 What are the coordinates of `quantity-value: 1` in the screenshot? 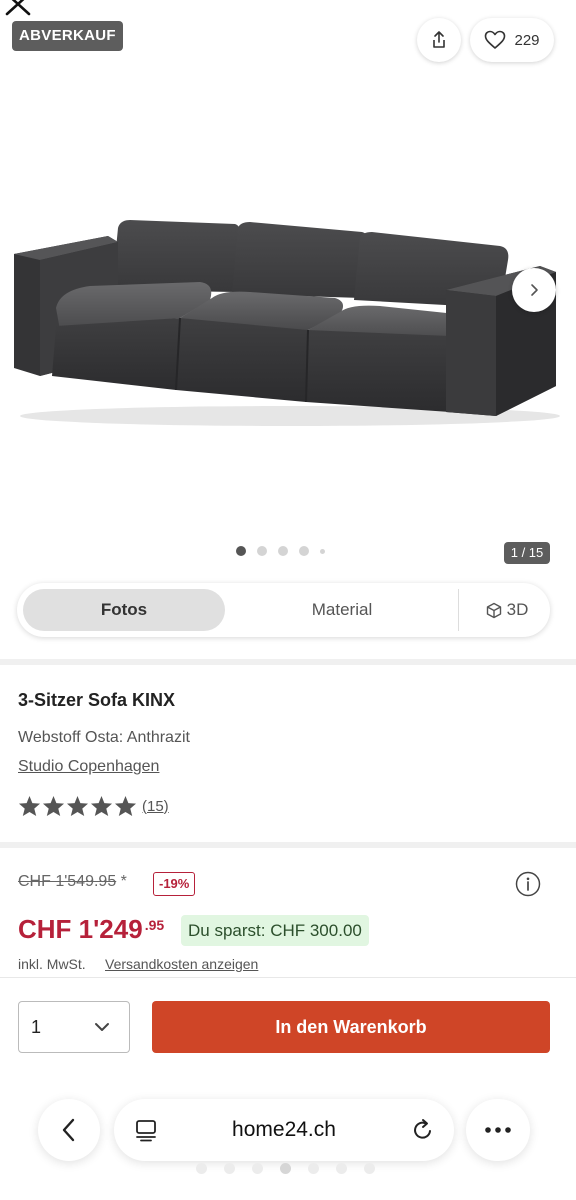 It's located at (36, 1027).